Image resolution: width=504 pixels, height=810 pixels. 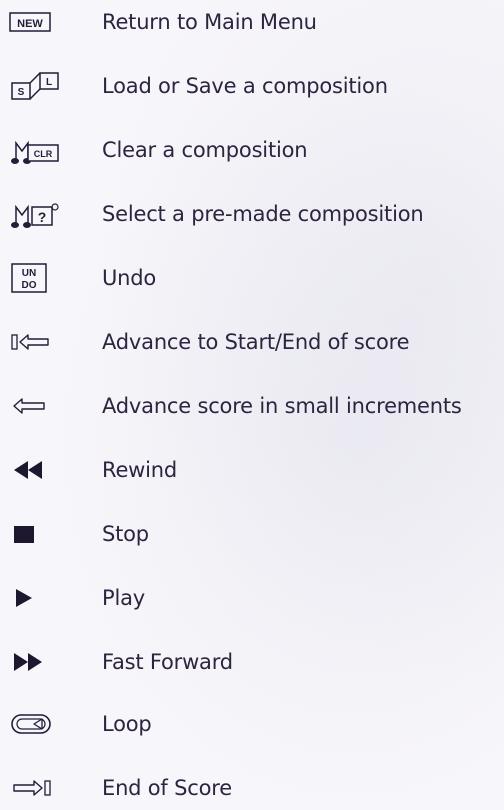 What do you see at coordinates (205, 150) in the screenshot?
I see `legend-label-clear: Clear a composition` at bounding box center [205, 150].